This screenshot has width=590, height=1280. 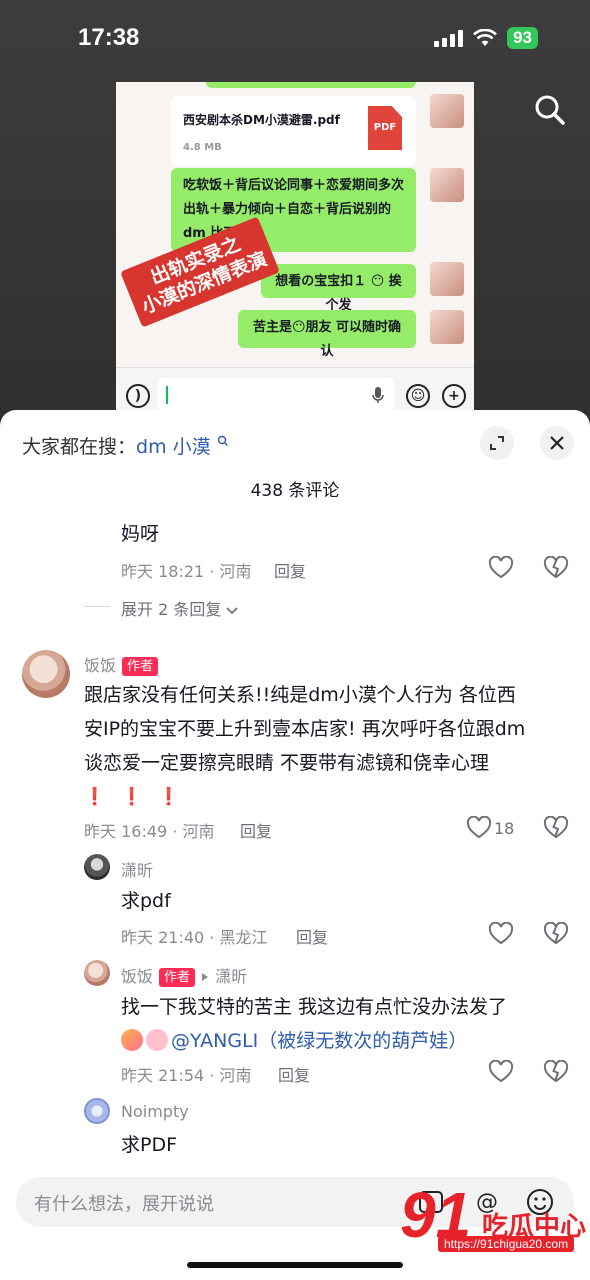 What do you see at coordinates (311, 85) in the screenshot?
I see `previous-message-edge` at bounding box center [311, 85].